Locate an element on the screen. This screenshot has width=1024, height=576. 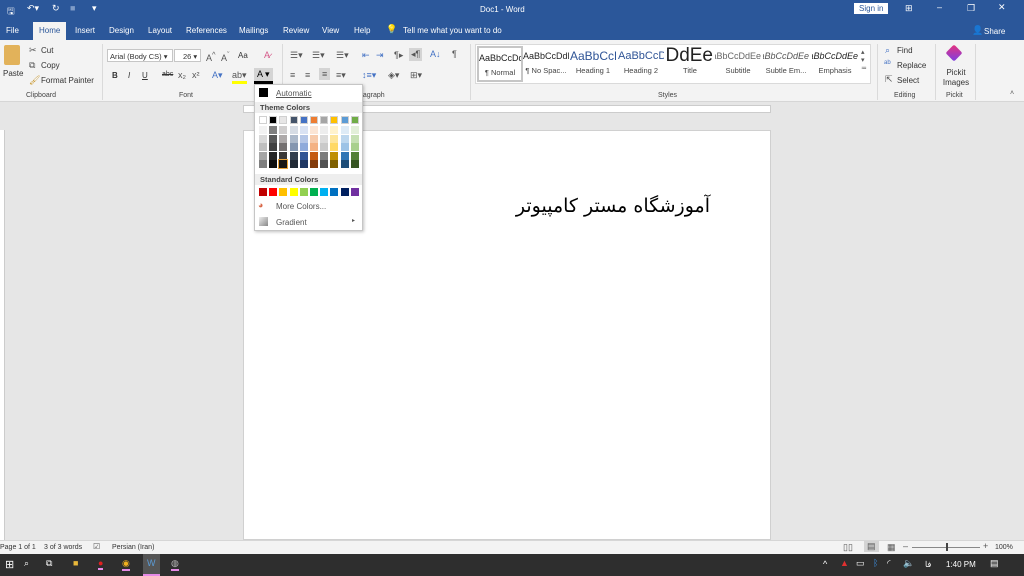
tab-file: File is located at coordinates (12, 31).